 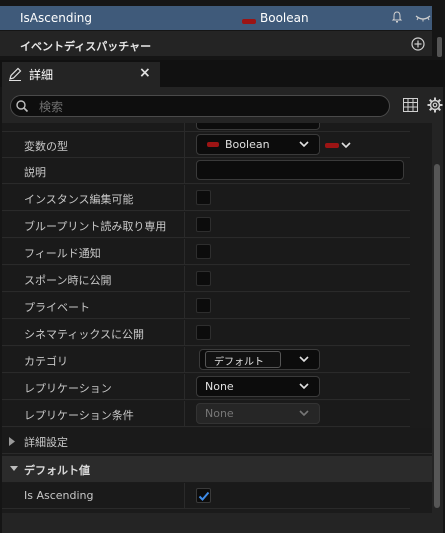 I want to click on search-input, so click(x=209, y=107).